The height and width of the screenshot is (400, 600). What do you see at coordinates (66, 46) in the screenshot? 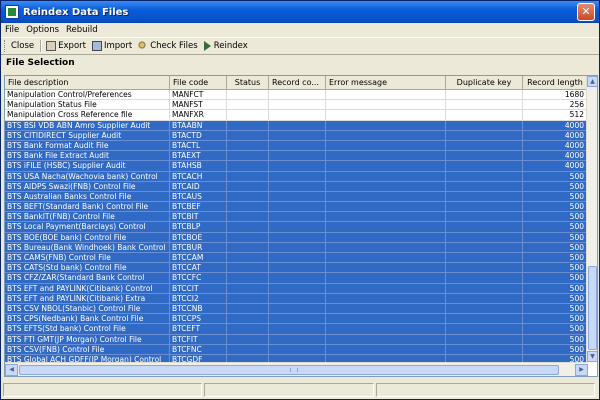
I see `export-button: Export` at bounding box center [66, 46].